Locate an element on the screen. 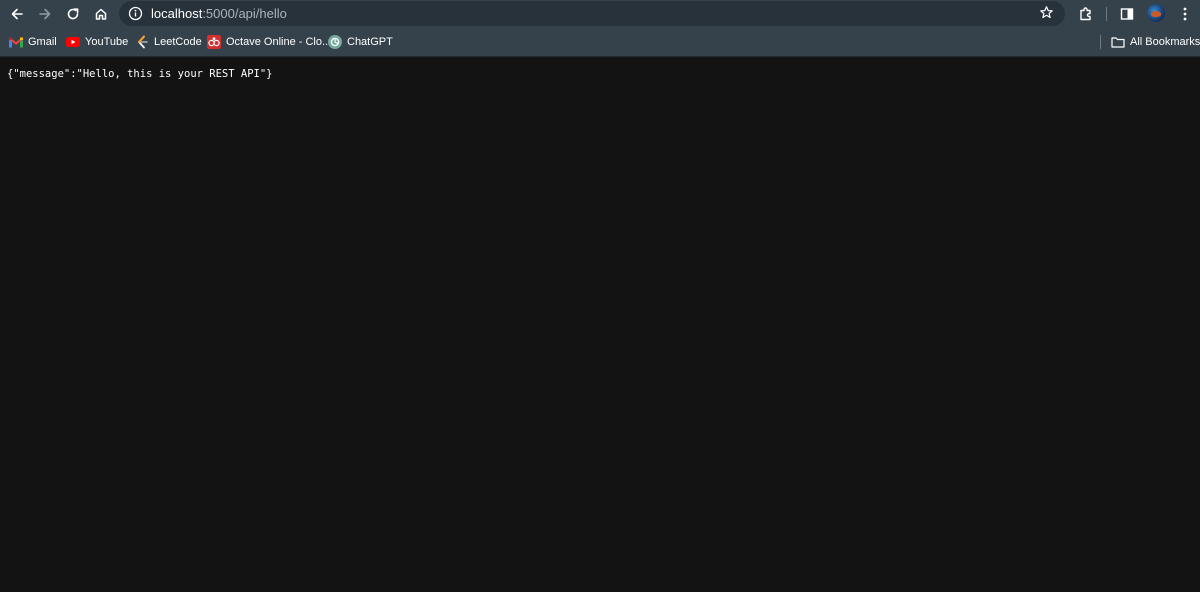  home-icon is located at coordinates (101, 14).